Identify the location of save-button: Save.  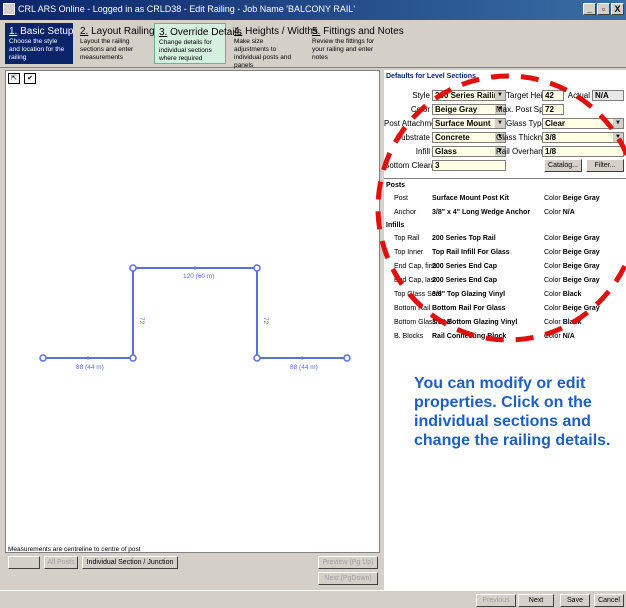
(575, 600).